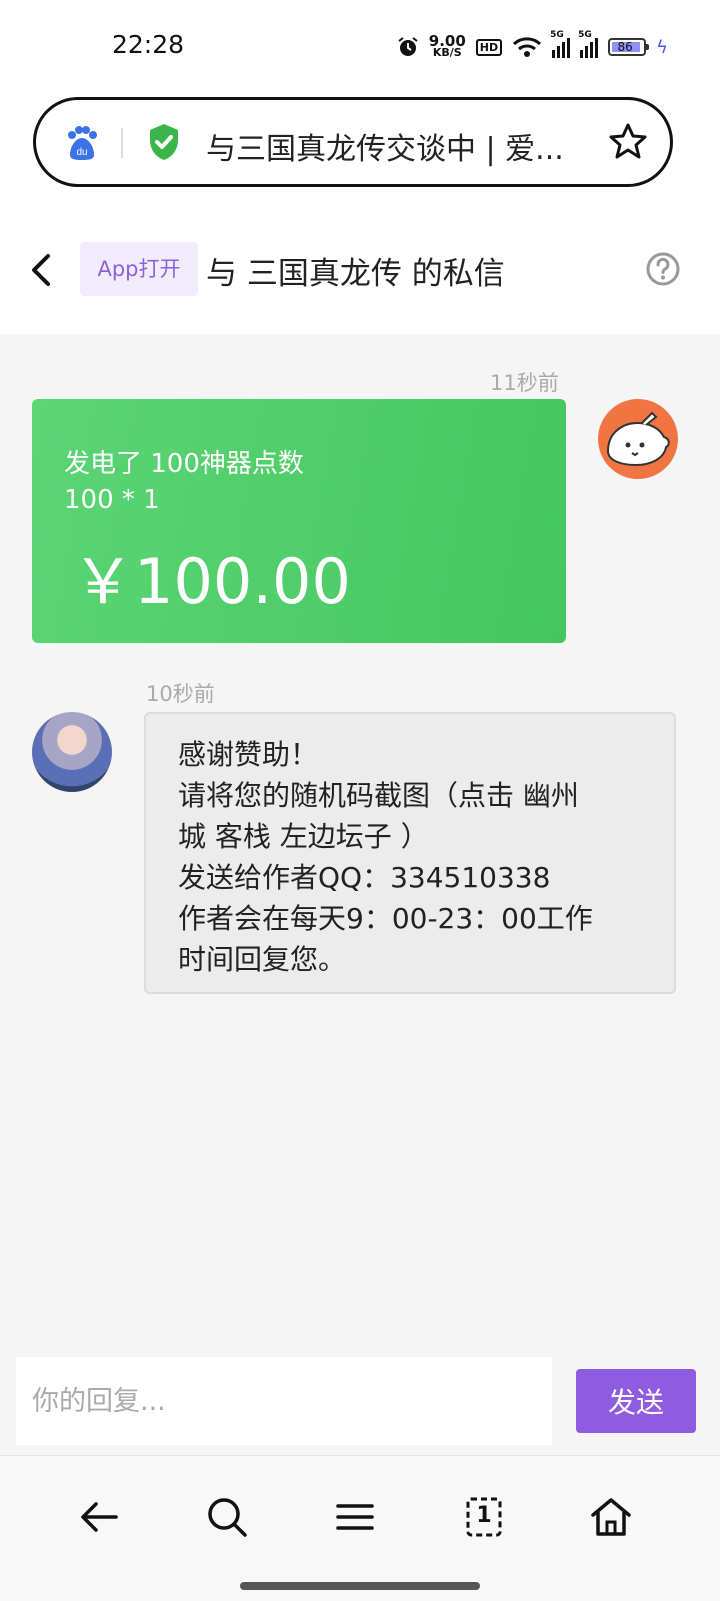 The height and width of the screenshot is (1601, 720). I want to click on message-line: 发送给作者QQ：334510338, so click(364, 877).